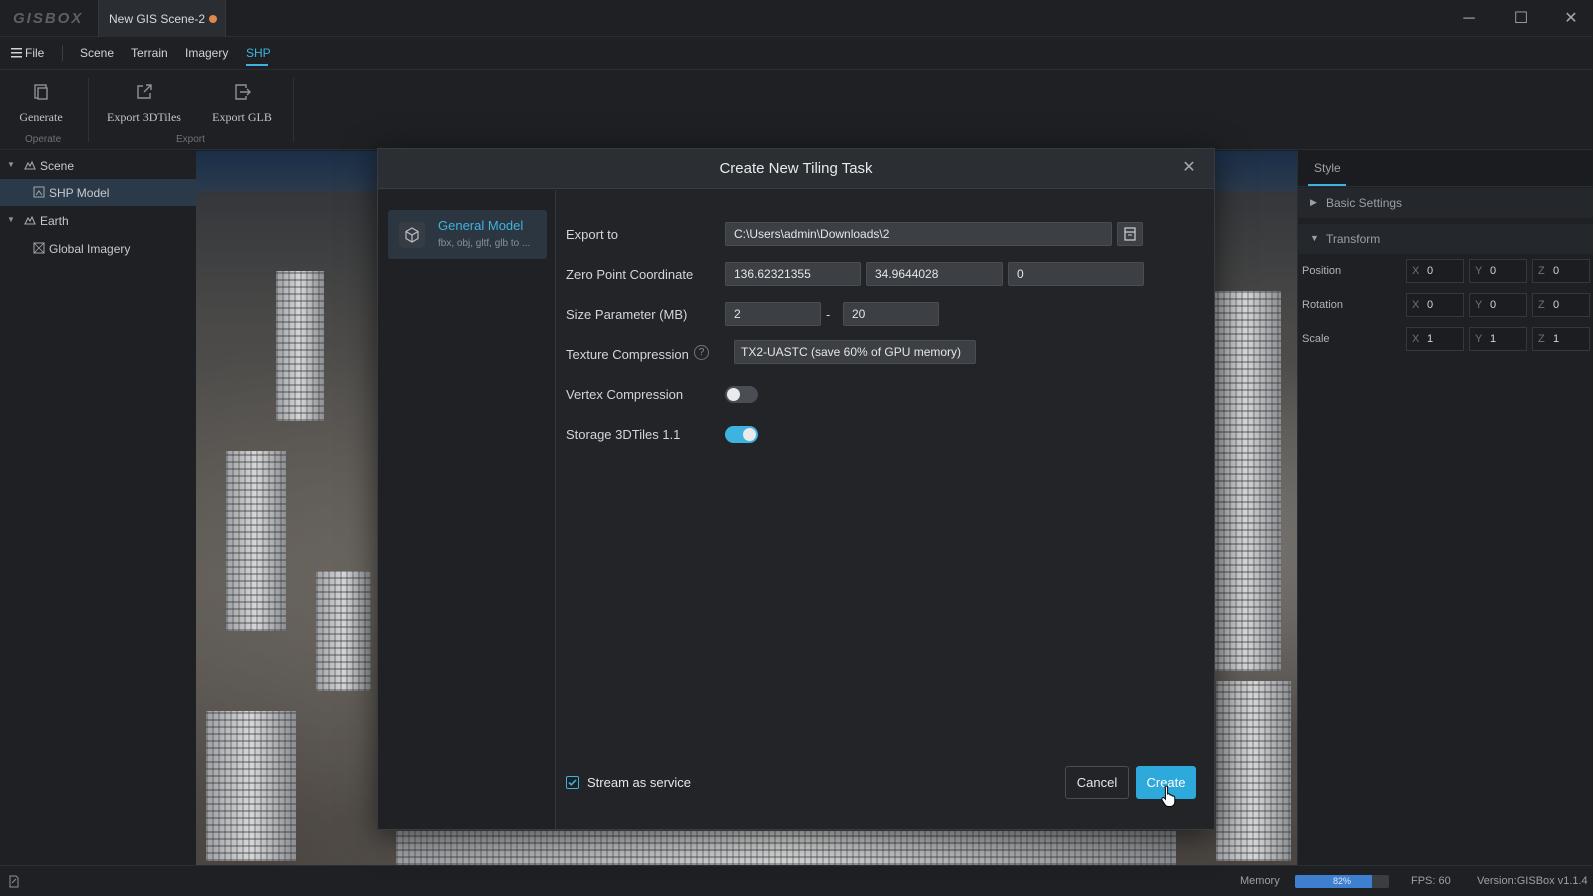  What do you see at coordinates (1521, 19) in the screenshot?
I see `maximize-button: ☐` at bounding box center [1521, 19].